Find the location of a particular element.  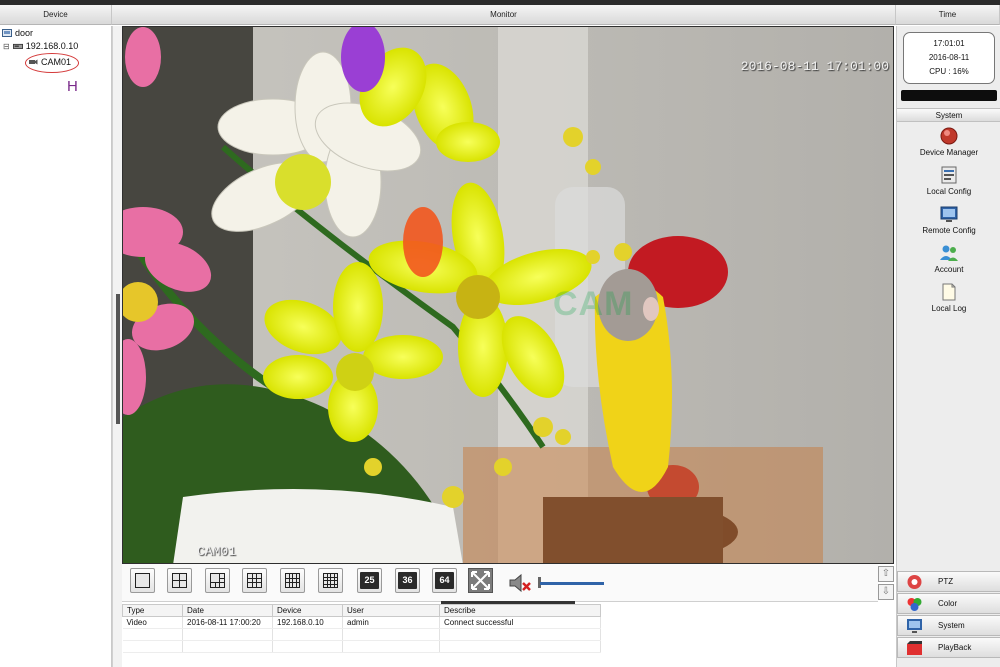

tab-color-label: Color is located at coordinates (948, 603).